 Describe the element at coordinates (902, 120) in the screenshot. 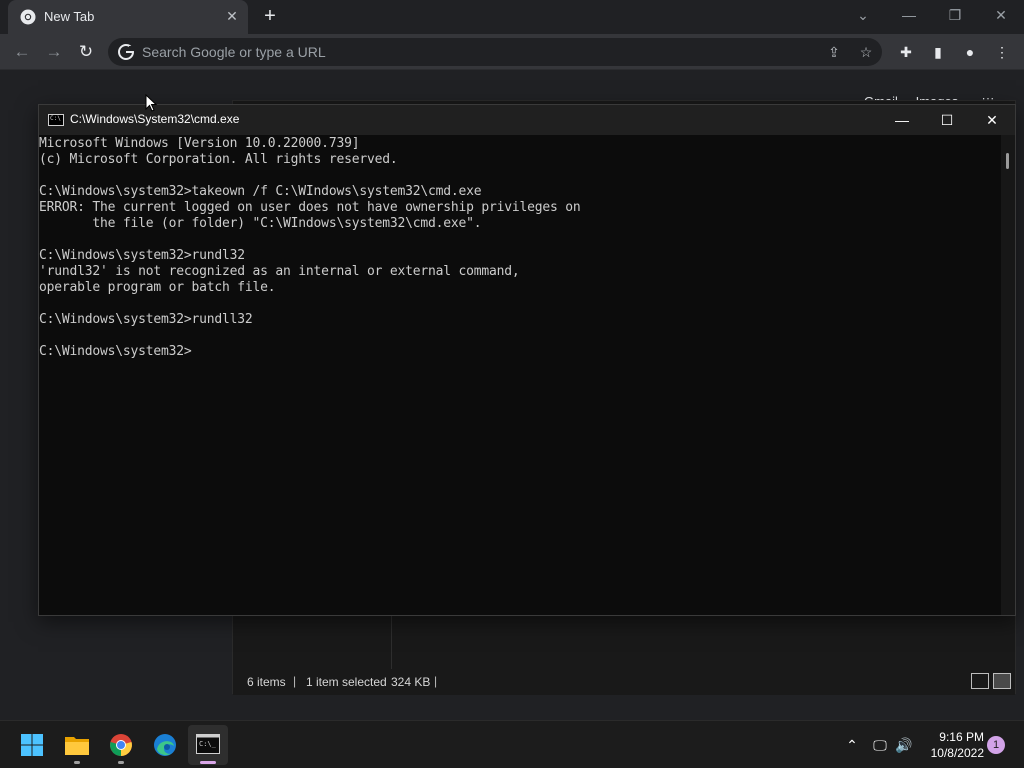

I see `cmd-minimize-button: —` at that location.